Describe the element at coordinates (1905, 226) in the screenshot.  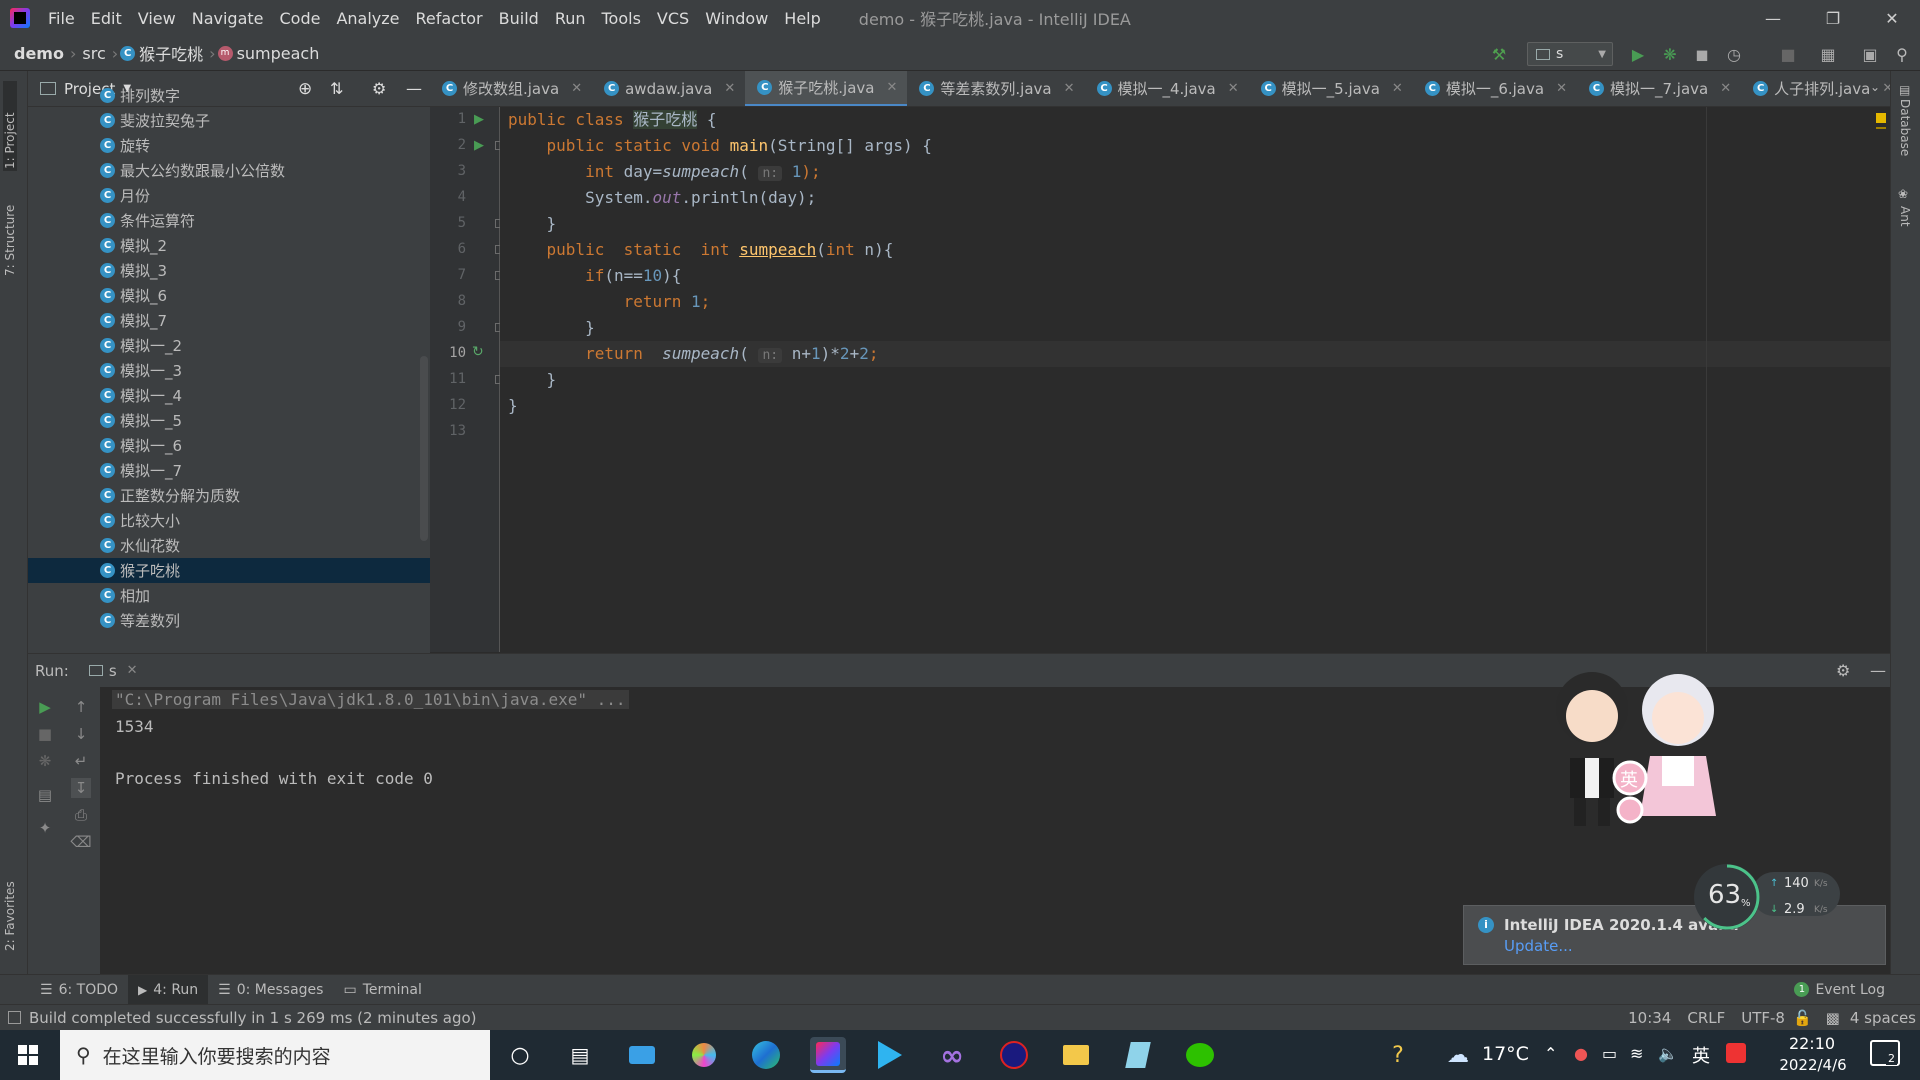
I see `ant-tool-tab: Ant` at that location.